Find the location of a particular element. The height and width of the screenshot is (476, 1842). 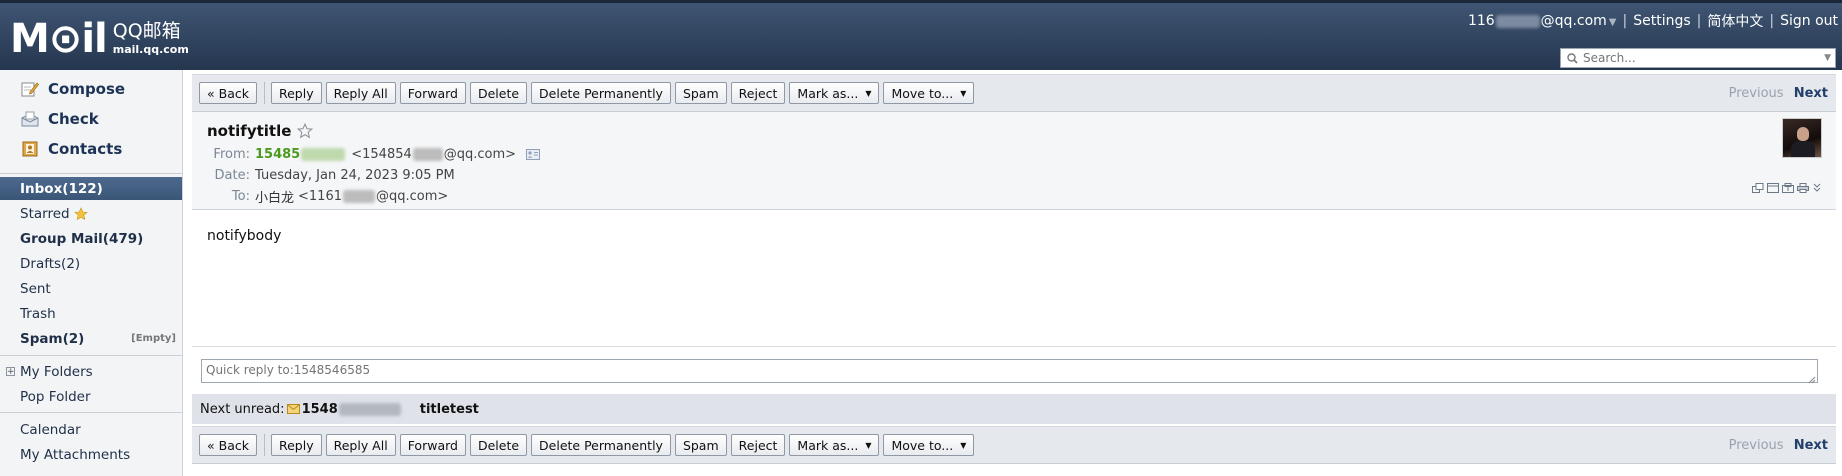

account-suffix: @qq.com is located at coordinates (1573, 21).